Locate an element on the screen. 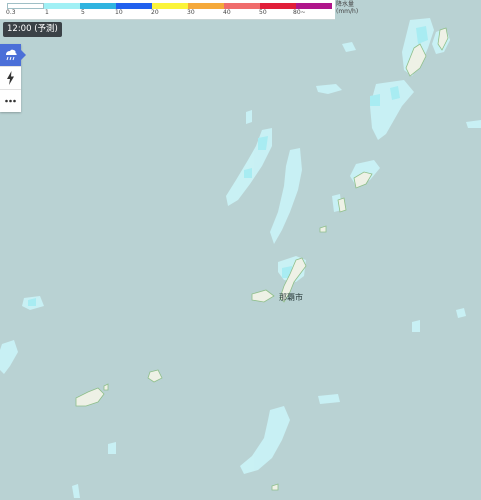 This screenshot has height=500, width=481. rain-cloud-icon is located at coordinates (11, 55).